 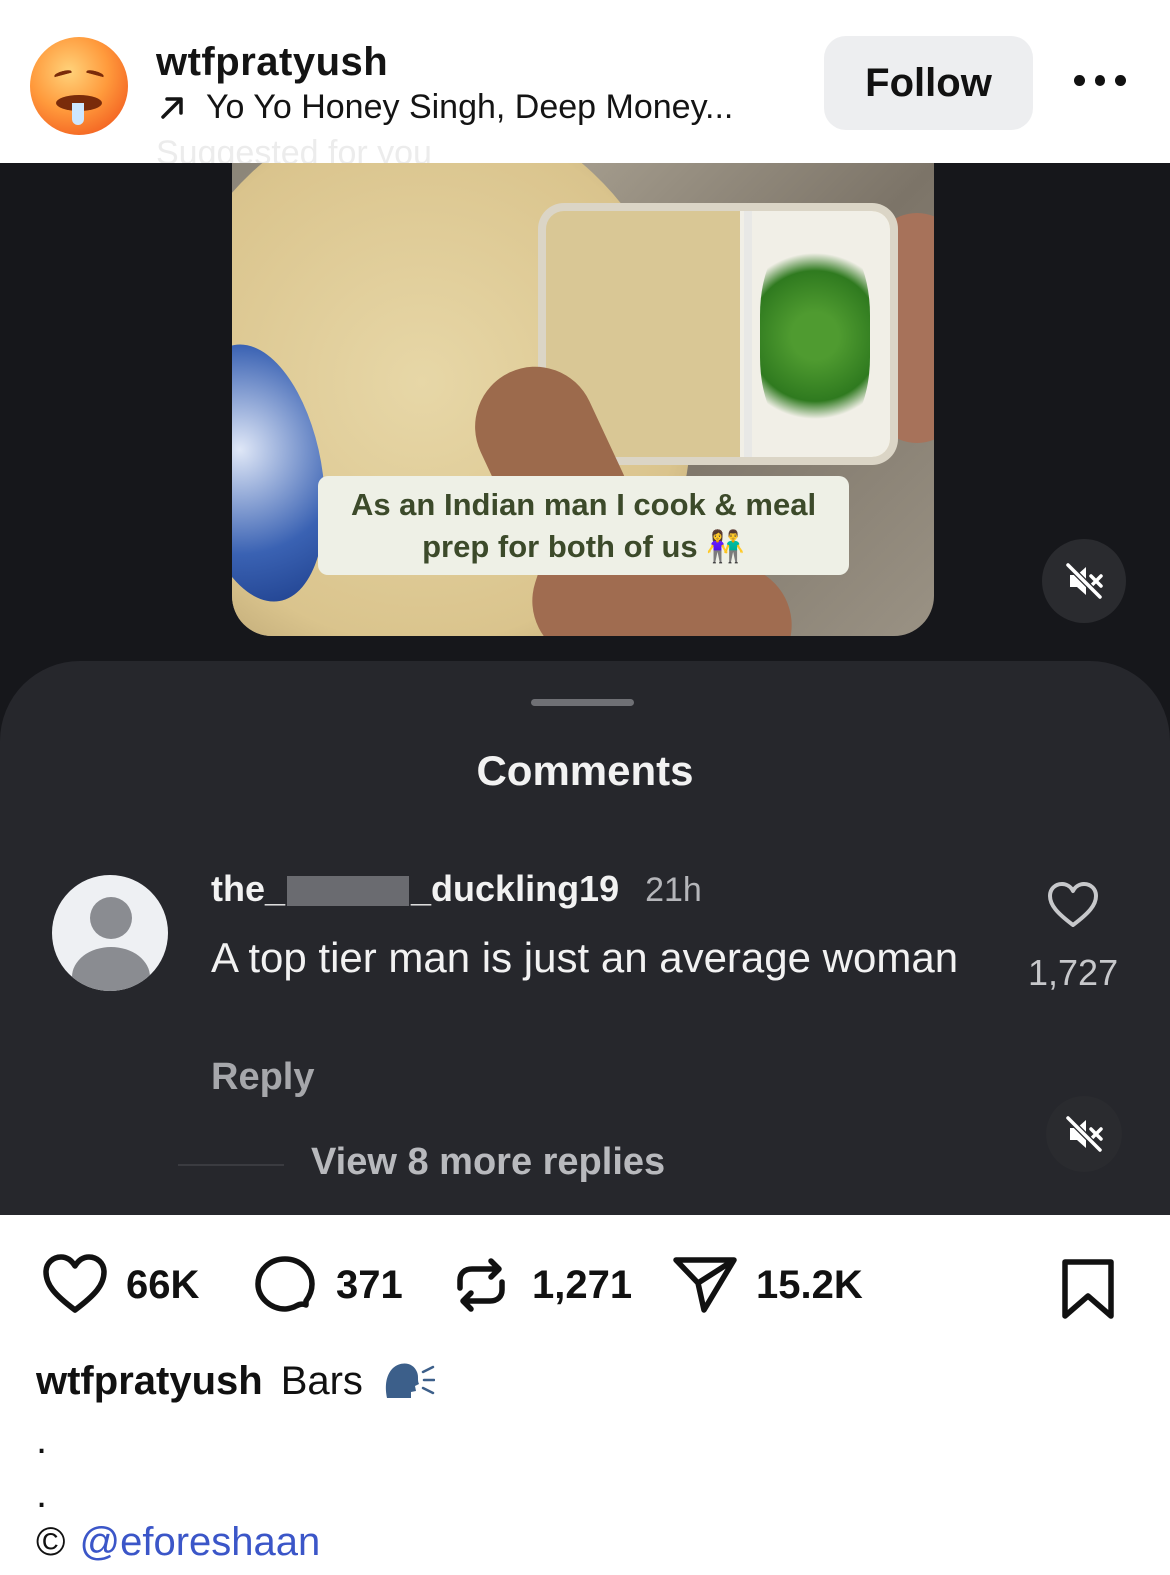 What do you see at coordinates (321, 1380) in the screenshot?
I see `caption-text: Bars` at bounding box center [321, 1380].